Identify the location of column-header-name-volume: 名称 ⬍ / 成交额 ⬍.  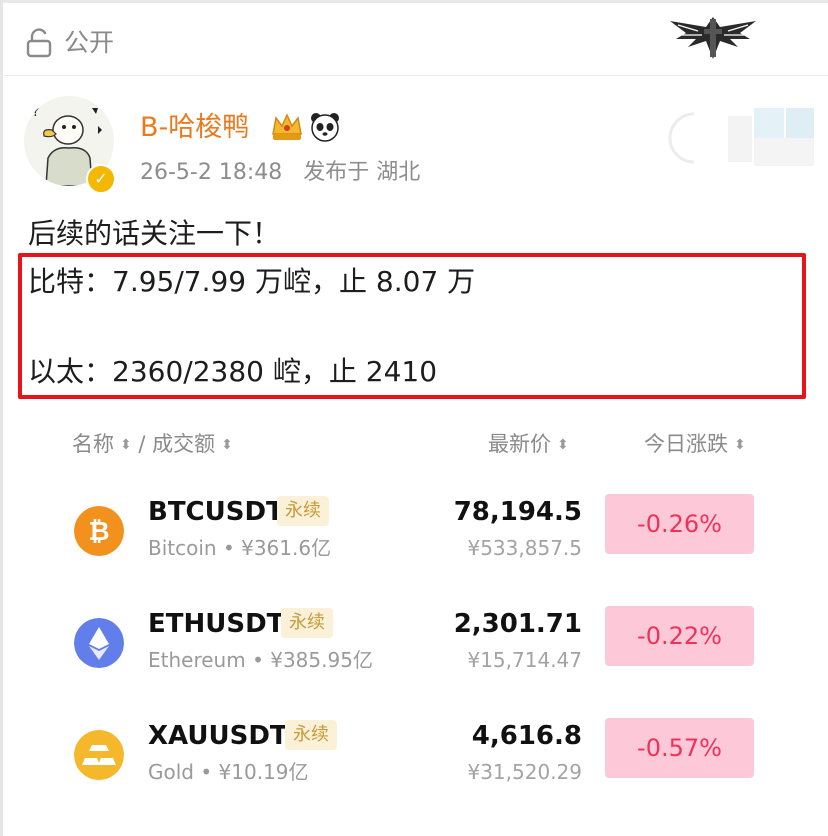
(152, 444).